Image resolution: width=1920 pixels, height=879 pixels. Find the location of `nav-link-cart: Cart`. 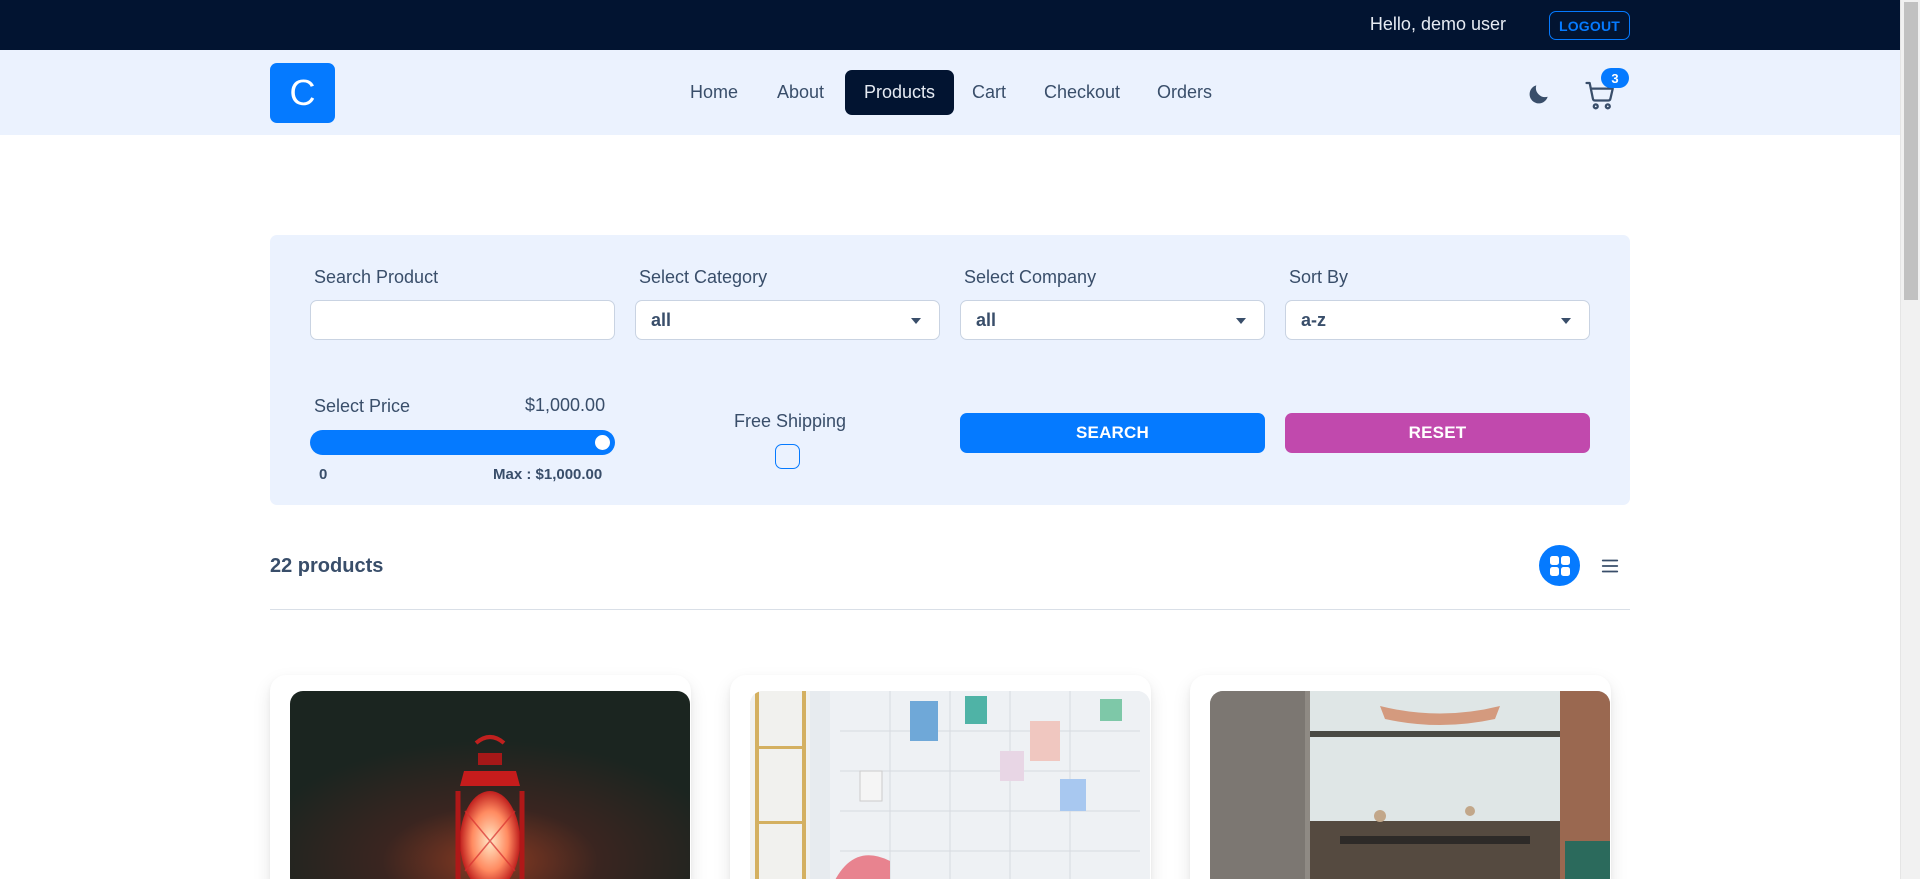

nav-link-cart: Cart is located at coordinates (989, 92).